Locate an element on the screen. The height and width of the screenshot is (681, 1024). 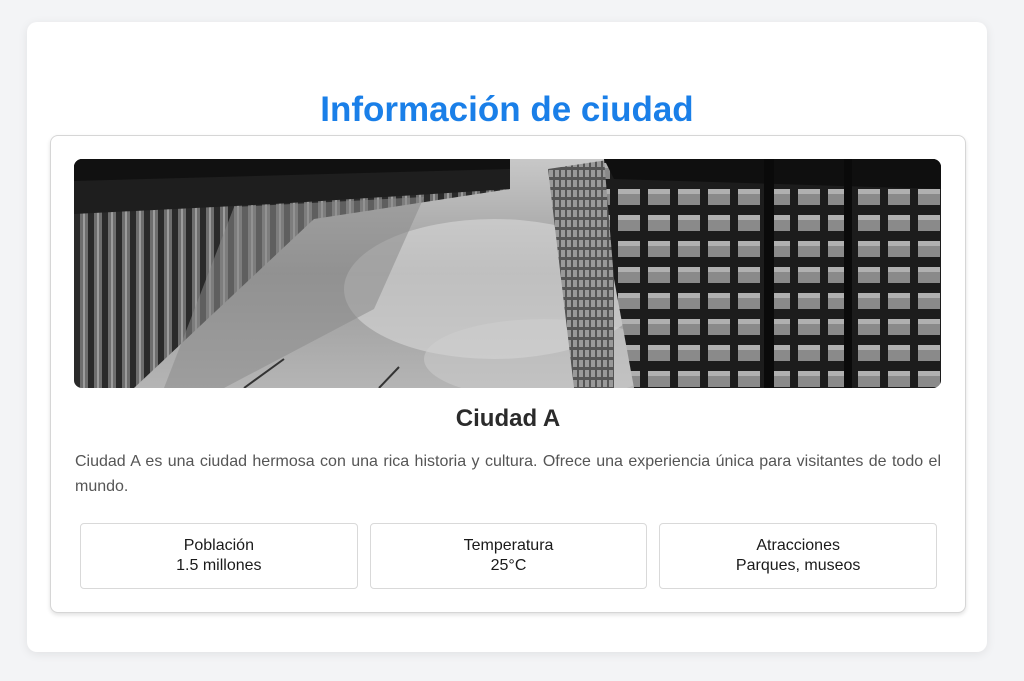
stat-label: Atracciones is located at coordinates (798, 545).